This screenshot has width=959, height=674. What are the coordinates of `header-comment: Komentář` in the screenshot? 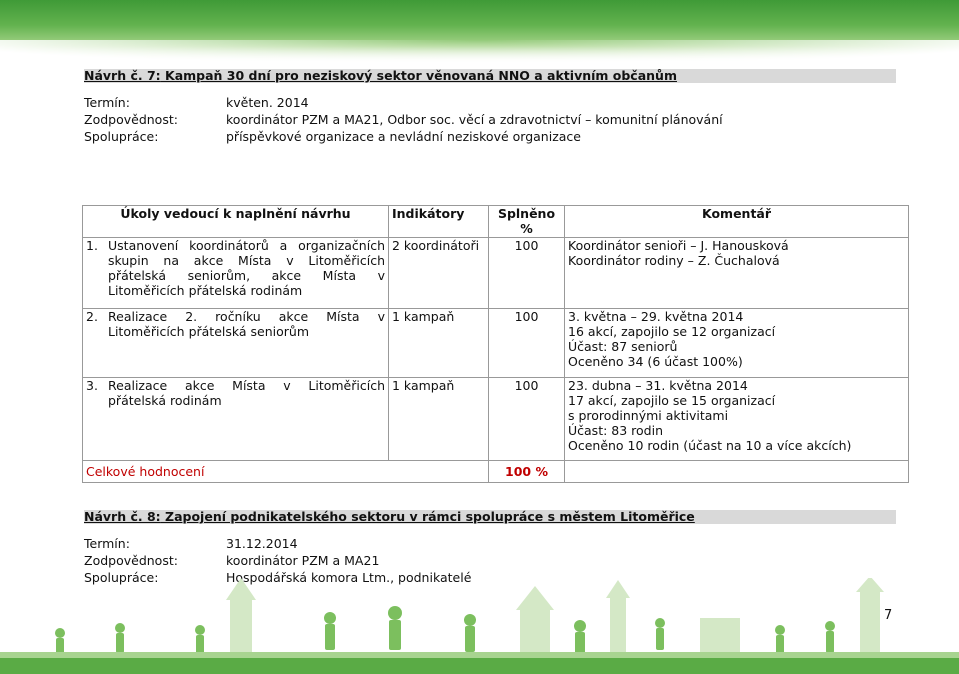 It's located at (736, 221).